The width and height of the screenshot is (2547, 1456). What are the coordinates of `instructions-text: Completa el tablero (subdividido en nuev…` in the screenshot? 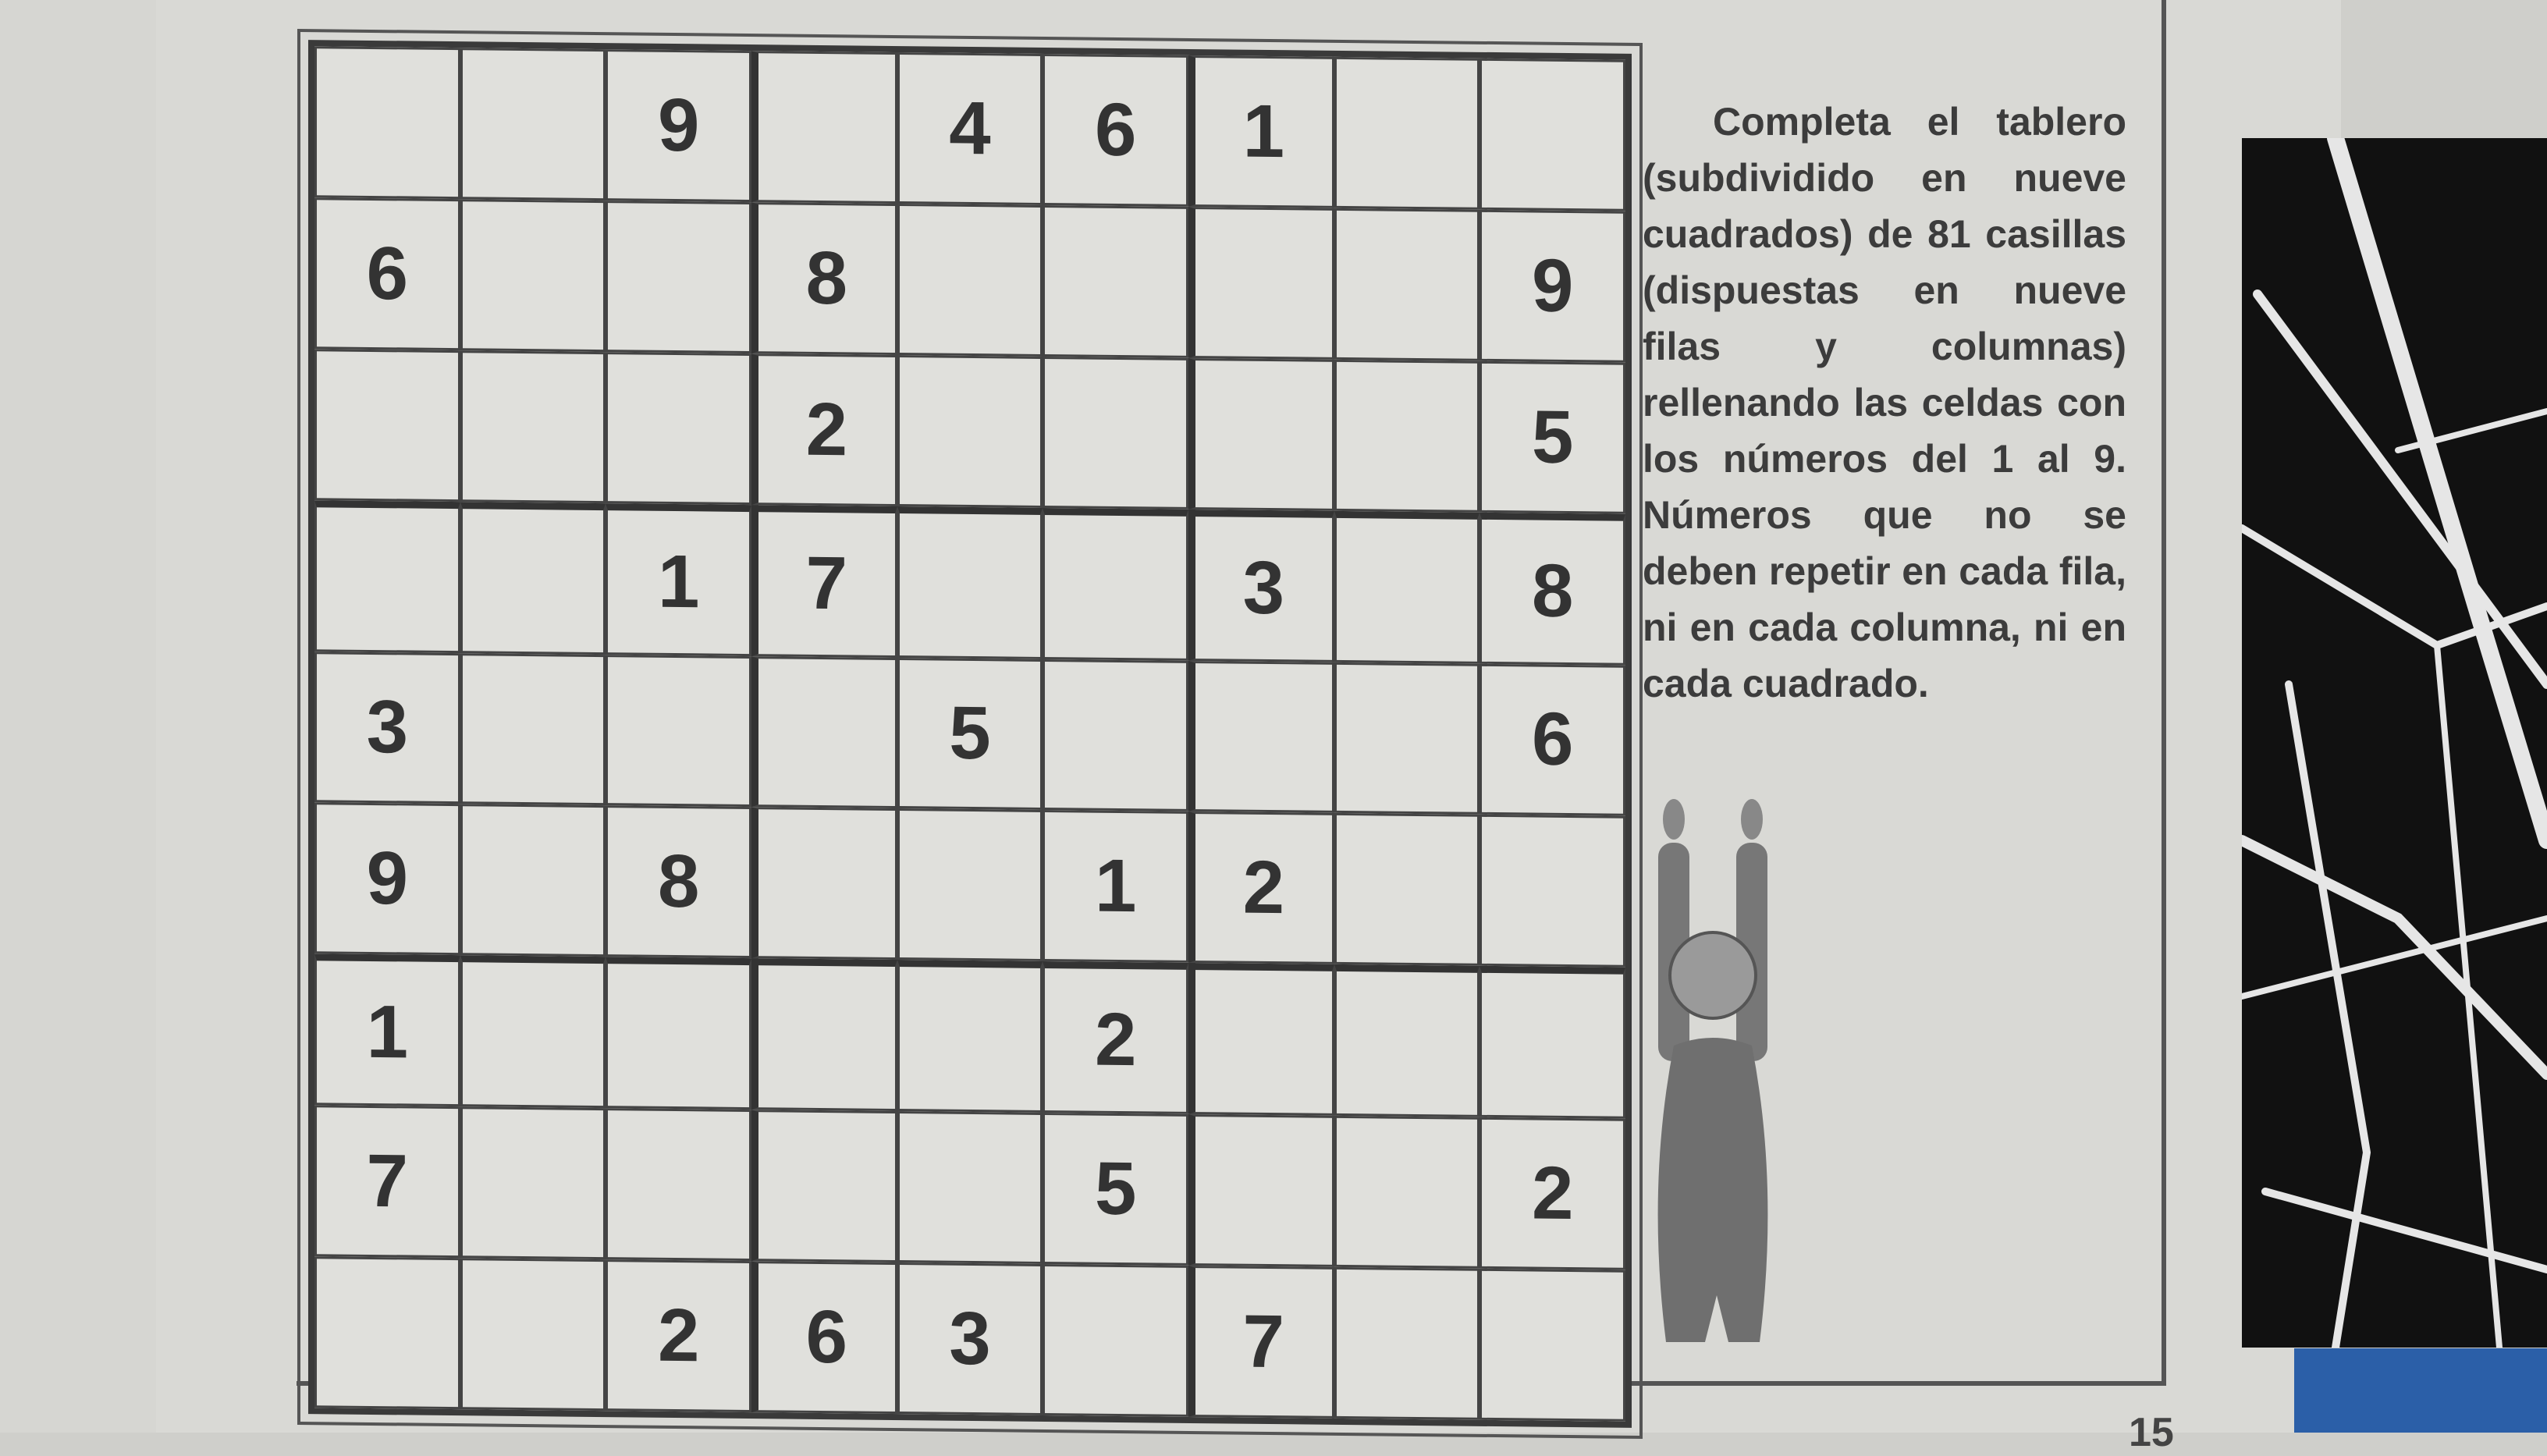 It's located at (1884, 403).